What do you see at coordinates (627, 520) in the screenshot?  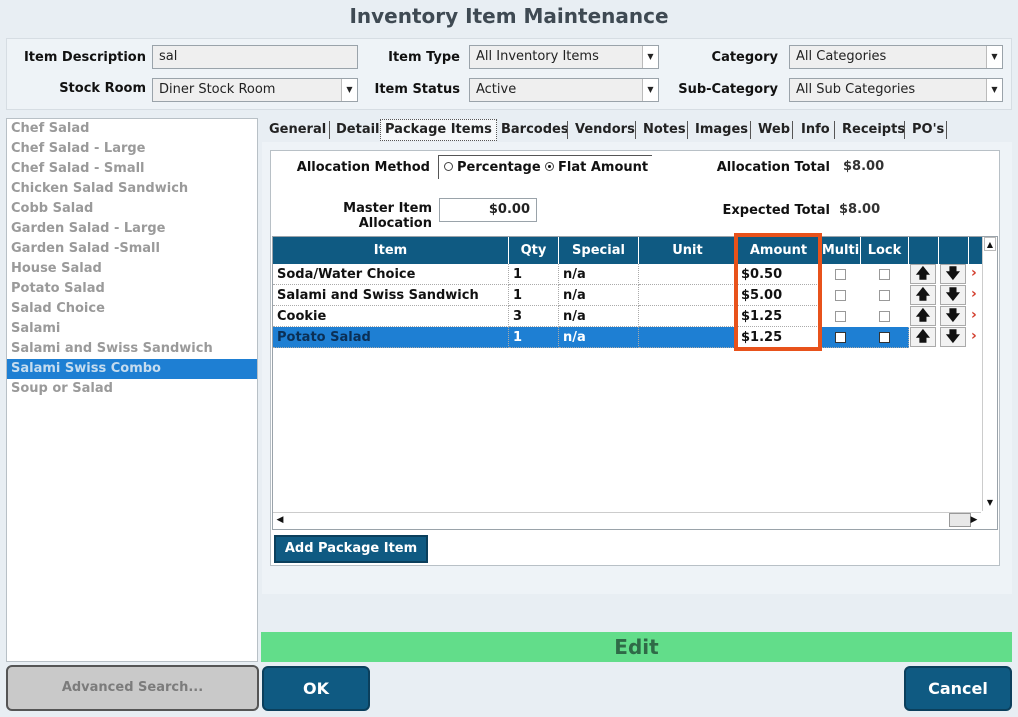 I see `horizontal-scrollbar: ◀ ▶` at bounding box center [627, 520].